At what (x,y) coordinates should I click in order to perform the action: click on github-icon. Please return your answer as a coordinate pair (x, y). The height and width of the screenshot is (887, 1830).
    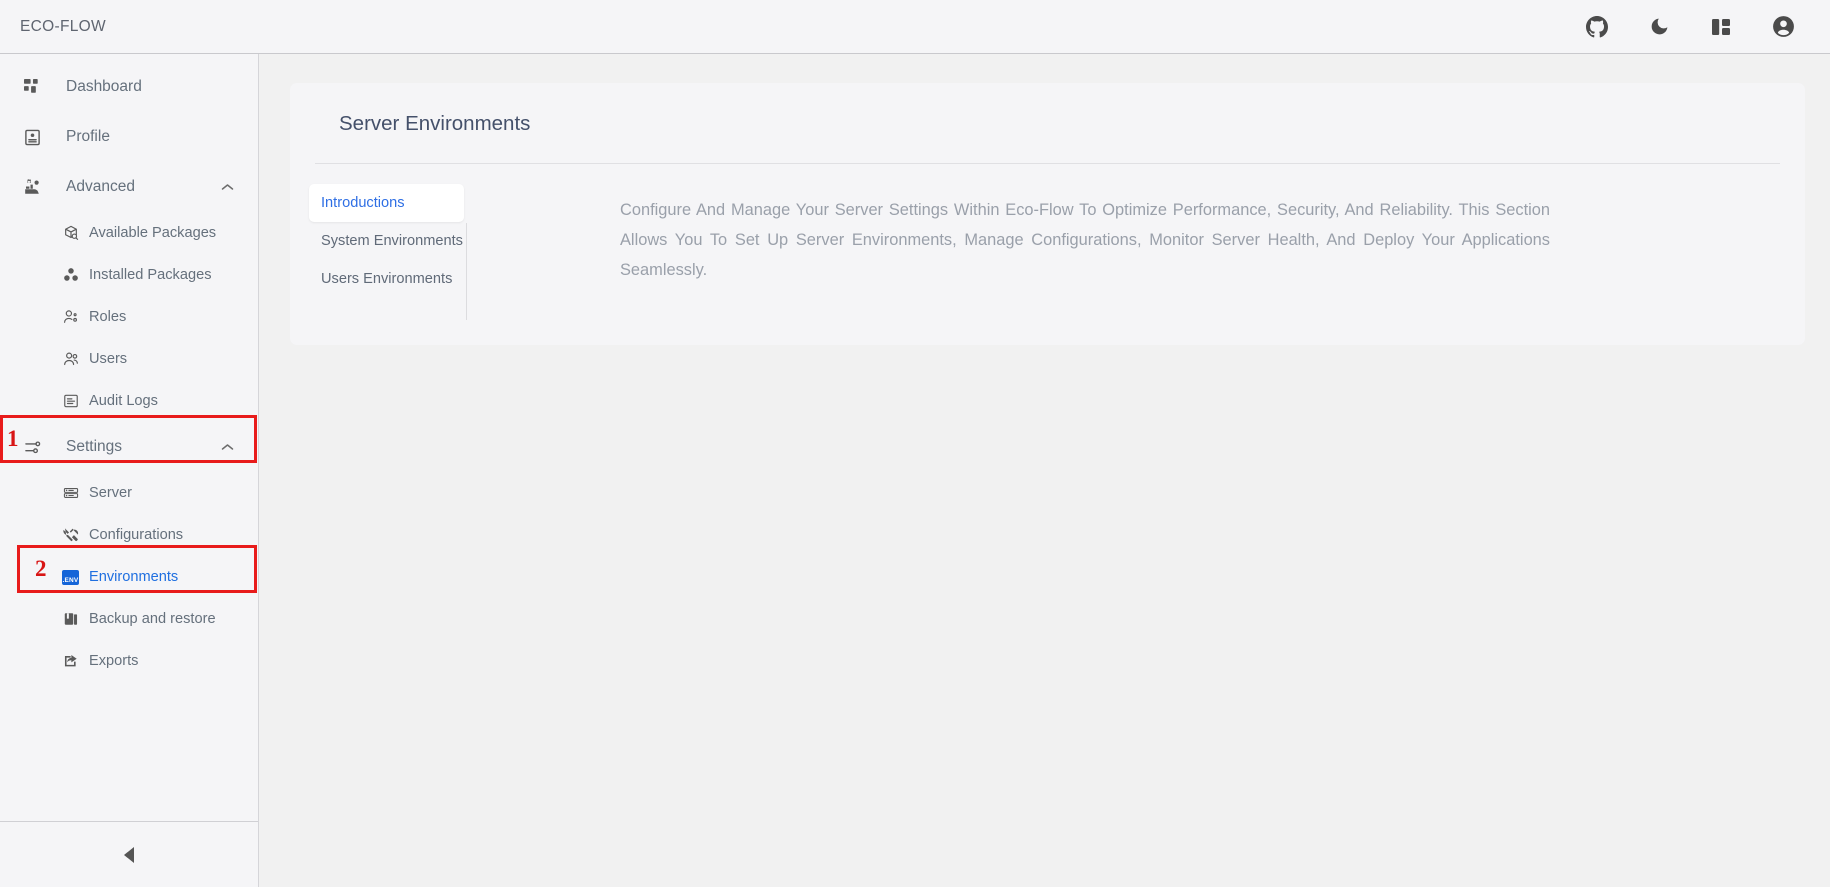
    Looking at the image, I should click on (1597, 27).